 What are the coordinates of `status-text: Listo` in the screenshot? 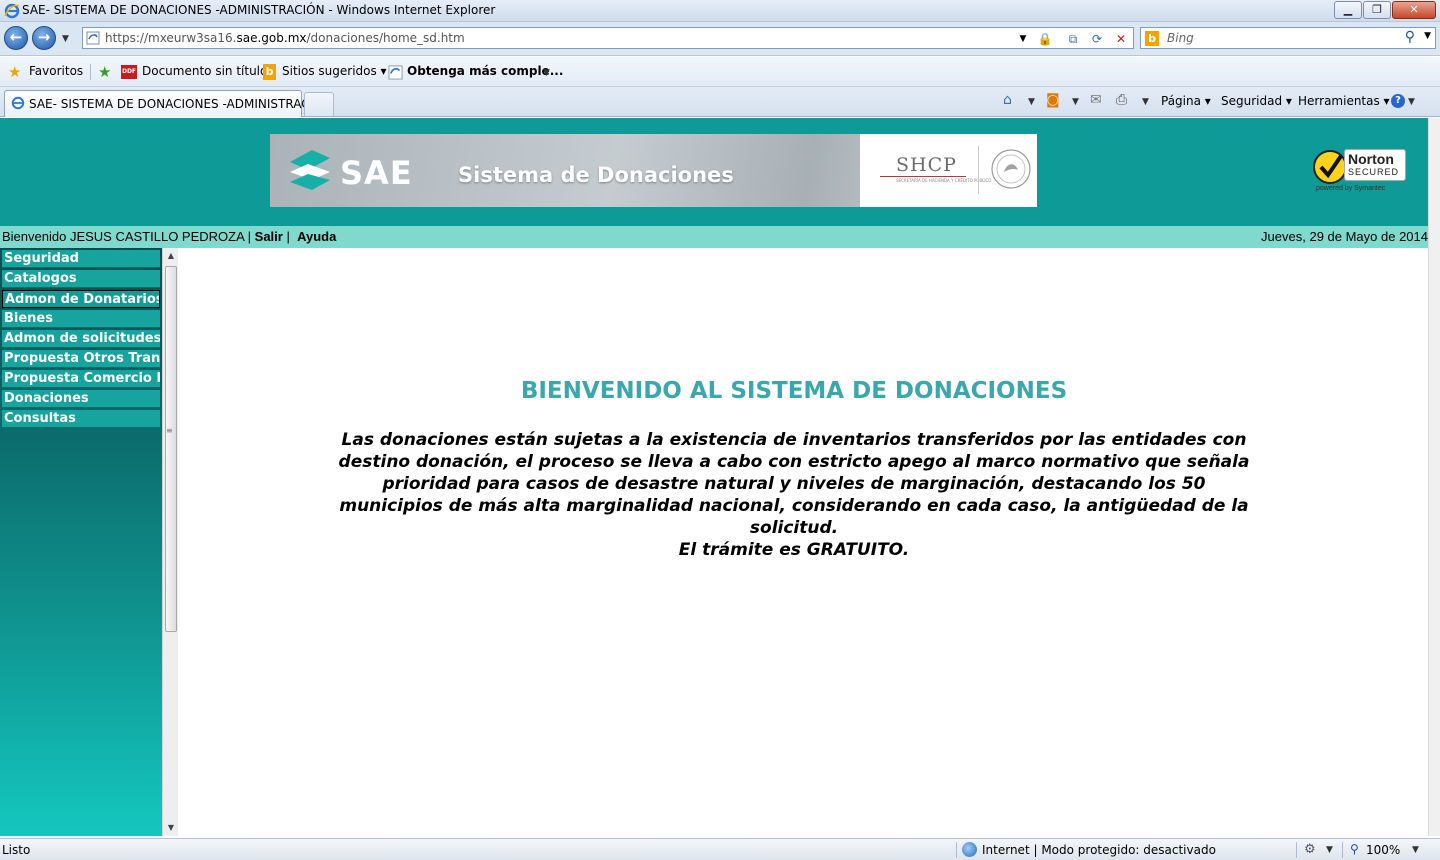 It's located at (16, 850).